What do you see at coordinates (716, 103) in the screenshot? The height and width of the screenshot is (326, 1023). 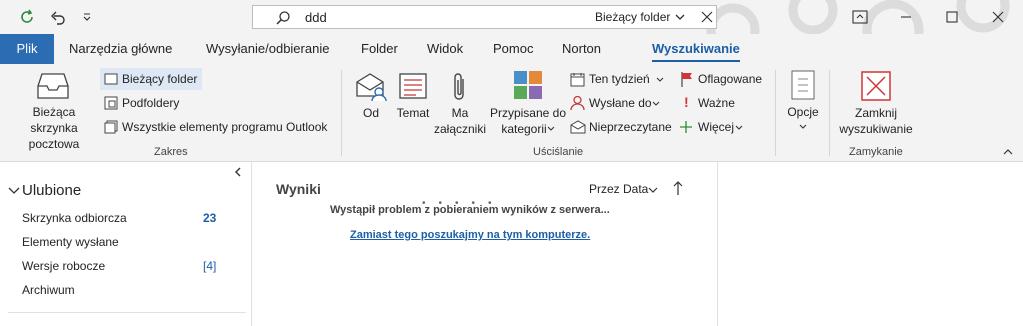 I see `important-button: Ważne` at bounding box center [716, 103].